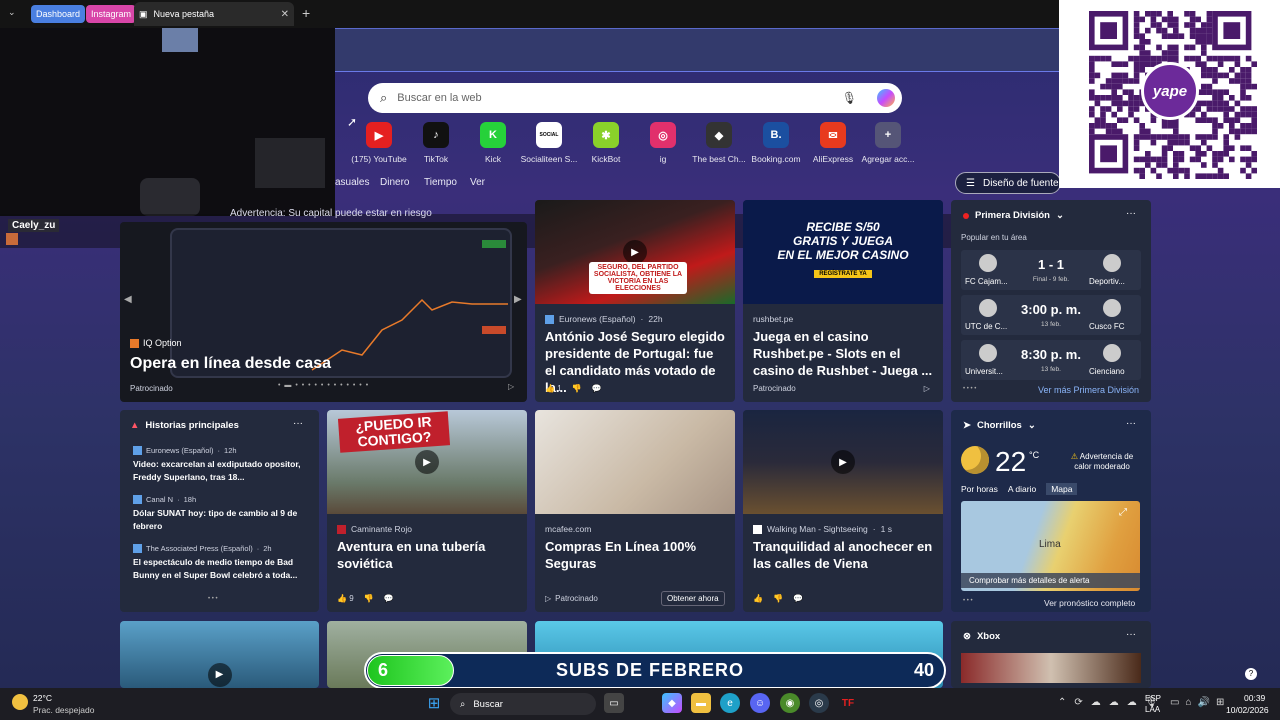 This screenshot has height=720, width=1280. What do you see at coordinates (1008, 183) in the screenshot?
I see `feed-design-button: ☰ Diseño de fuente` at bounding box center [1008, 183].